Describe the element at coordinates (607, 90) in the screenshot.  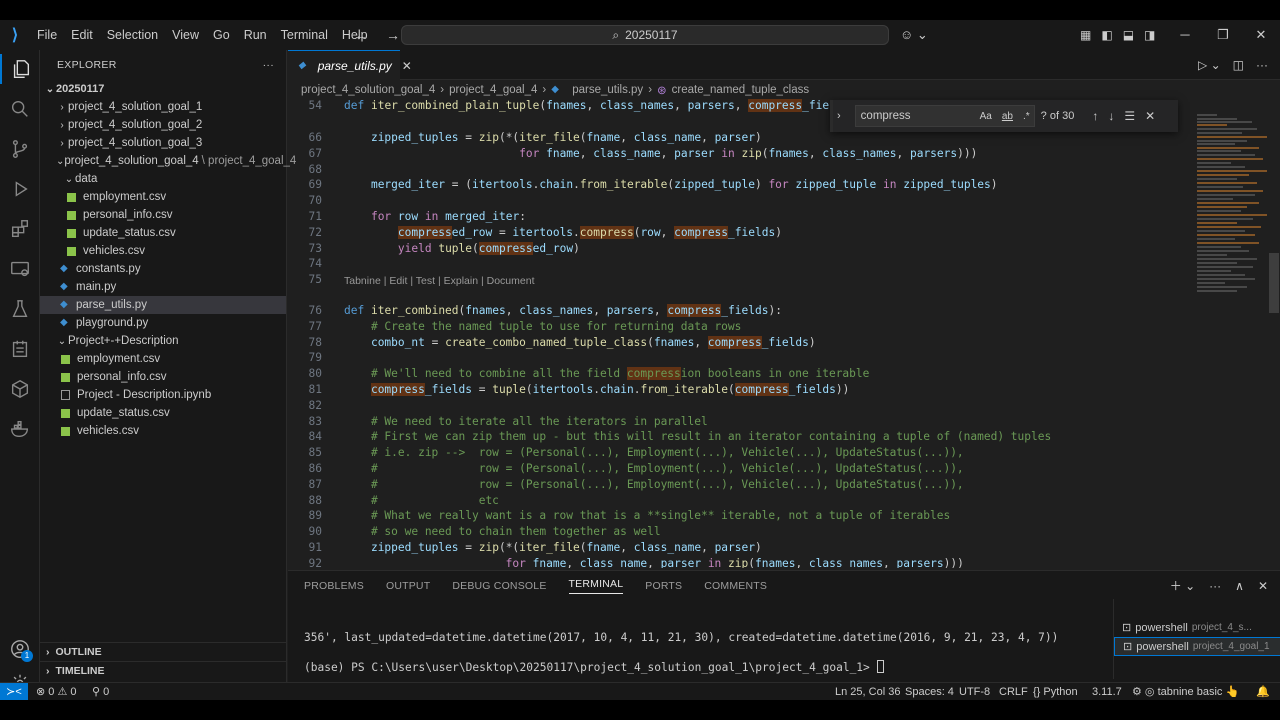
I see `breadcrumb-item: parse_utils.py` at that location.